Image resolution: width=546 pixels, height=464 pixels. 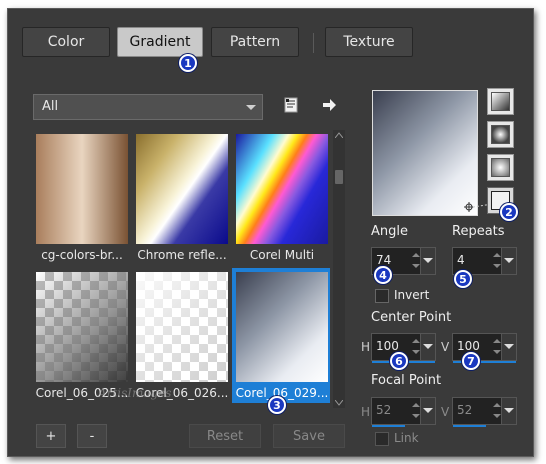 I want to click on arrow-right-icon, so click(x=329, y=105).